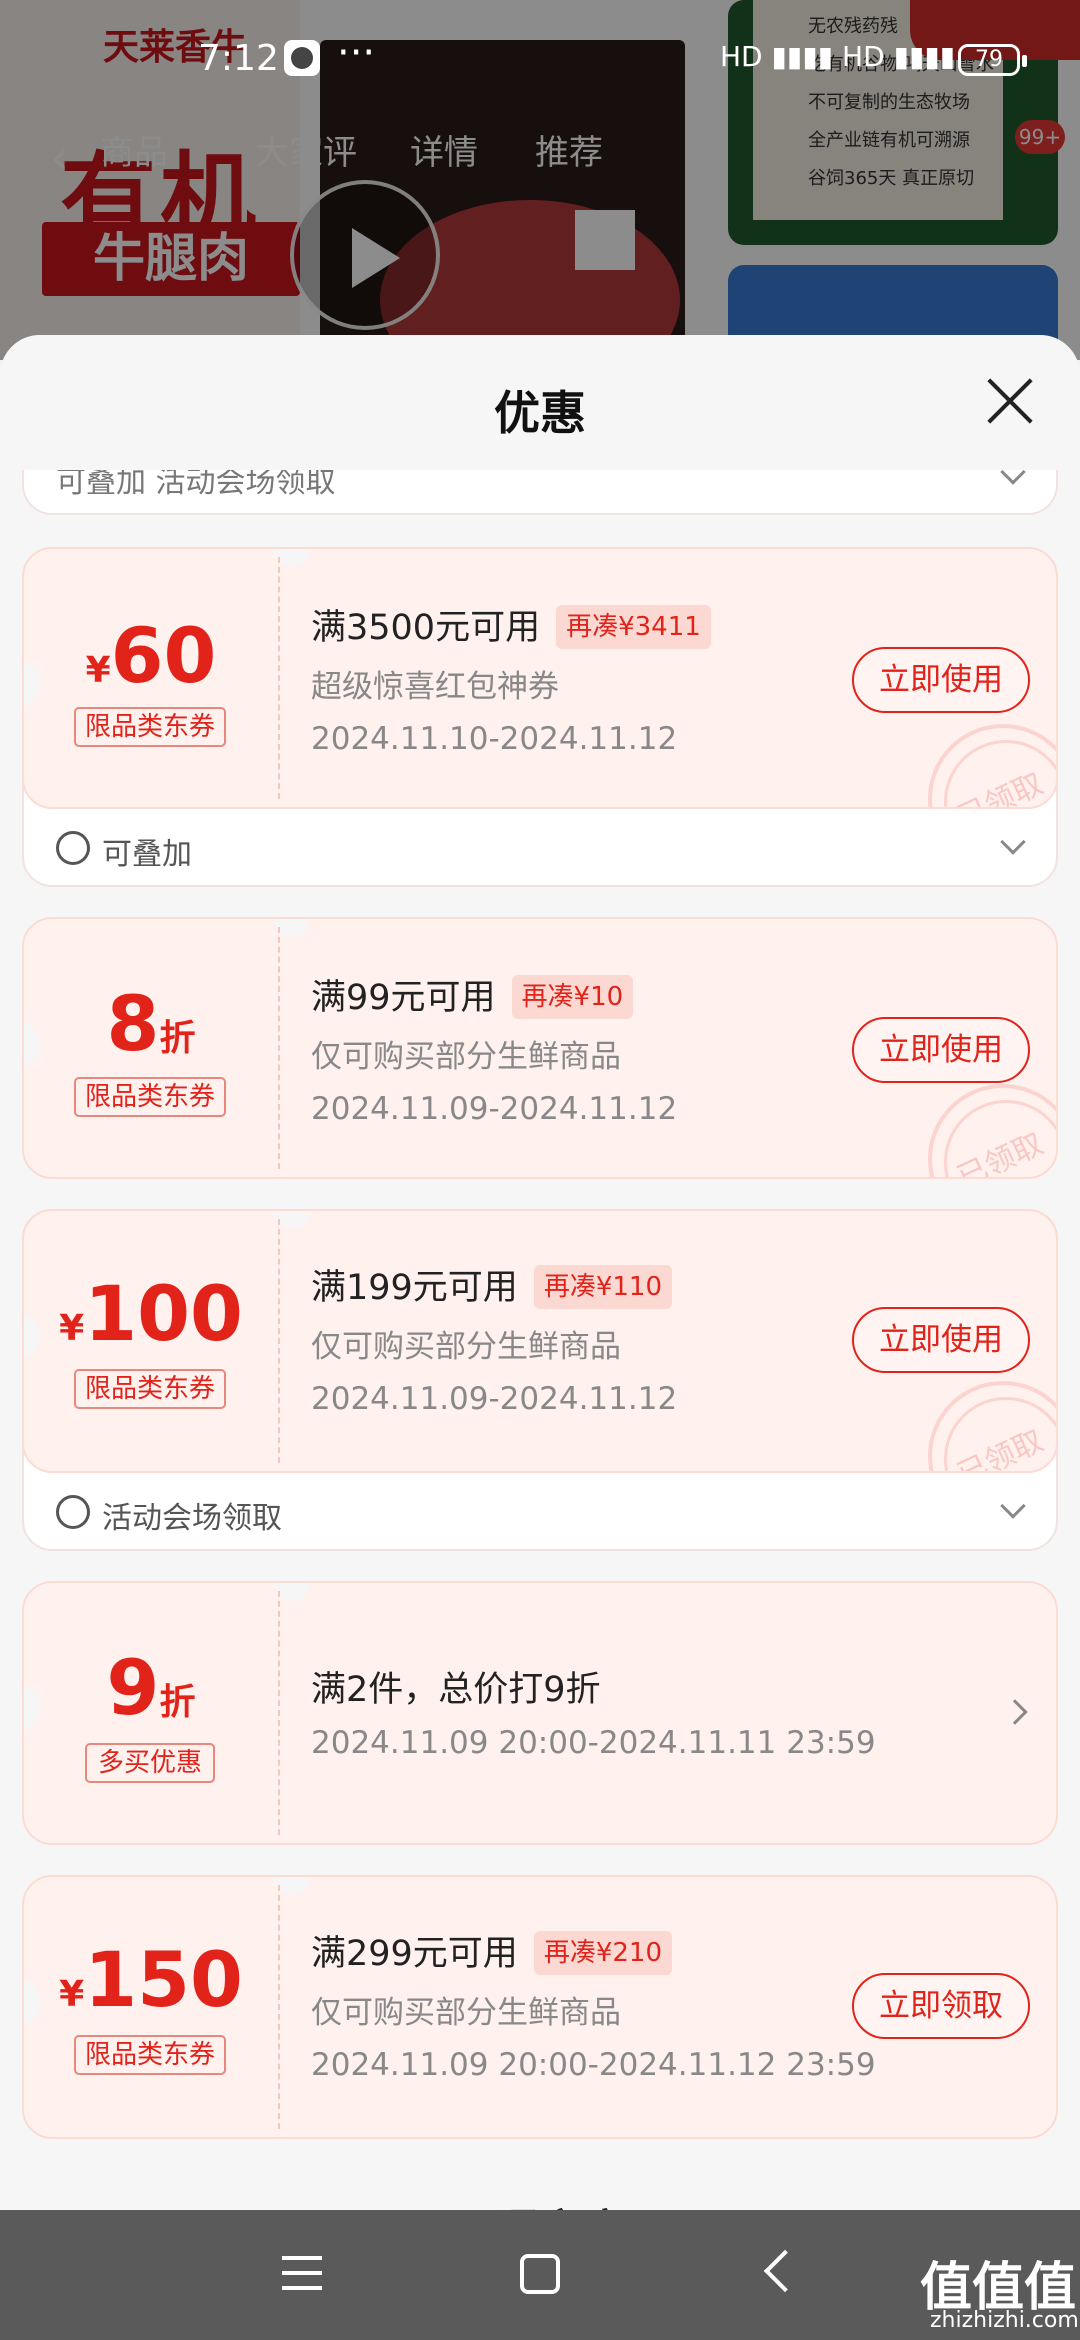 The height and width of the screenshot is (2340, 1080). What do you see at coordinates (511, 624) in the screenshot?
I see `coupon-condition: 满3500元可用 再凑¥3411` at bounding box center [511, 624].